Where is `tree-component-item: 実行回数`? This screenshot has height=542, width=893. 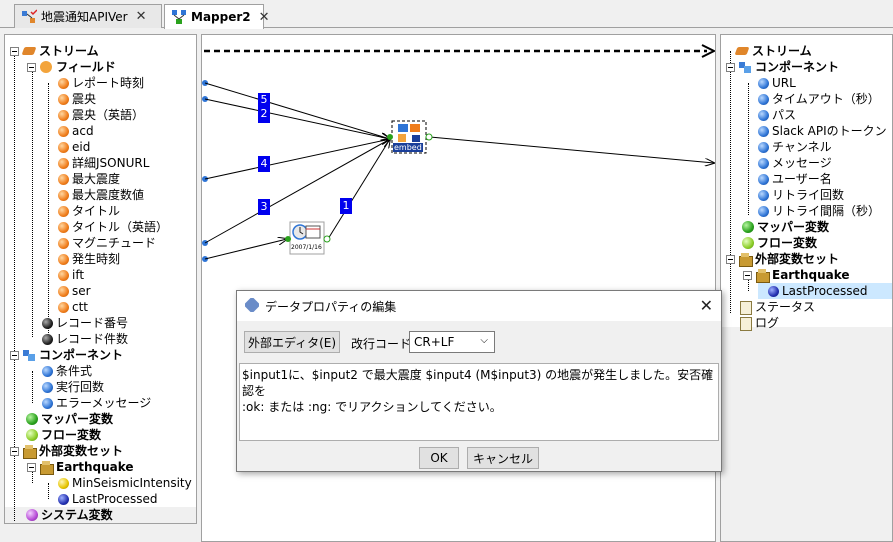 tree-component-item: 実行回数 is located at coordinates (73, 387).